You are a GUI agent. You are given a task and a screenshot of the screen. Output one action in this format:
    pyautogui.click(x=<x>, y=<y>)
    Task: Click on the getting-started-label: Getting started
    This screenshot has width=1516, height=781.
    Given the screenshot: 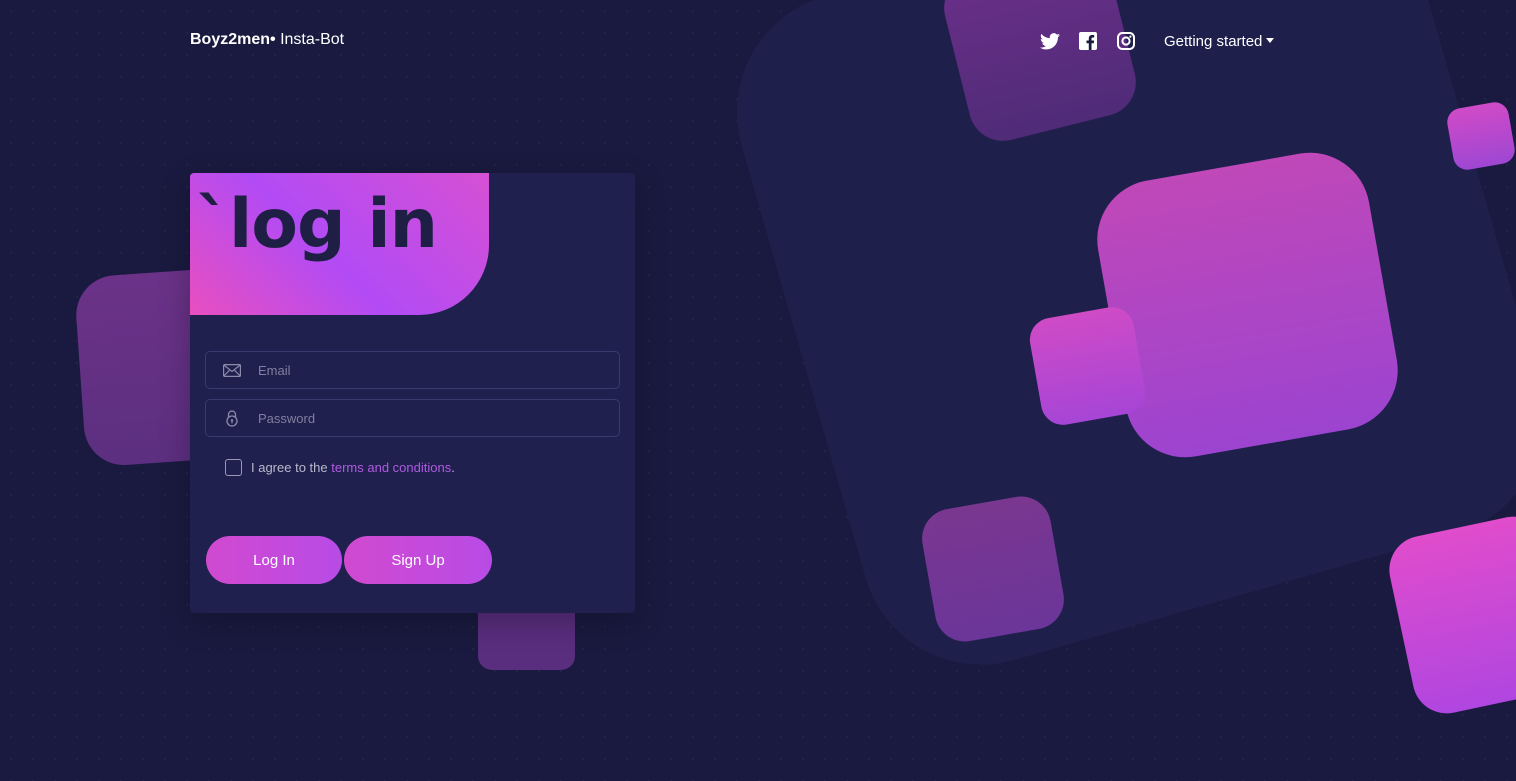 What is the action you would take?
    pyautogui.click(x=1213, y=41)
    